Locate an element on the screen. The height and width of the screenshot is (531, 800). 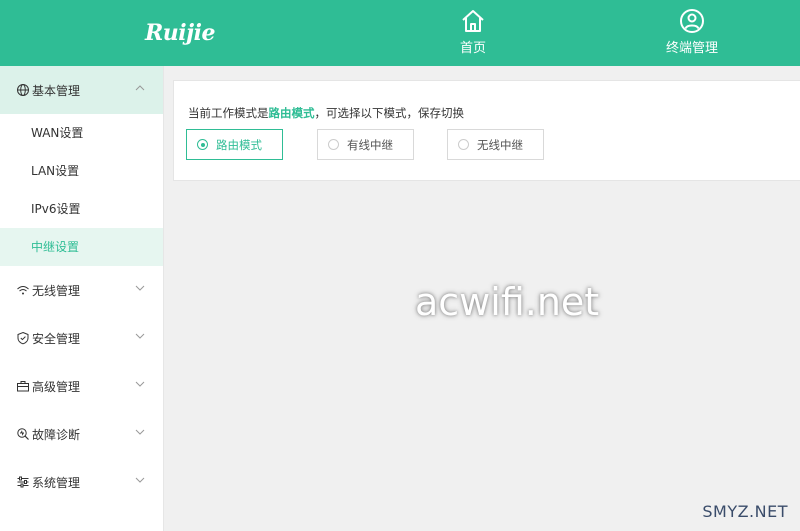
sidebar-group-label: 无线管理 is located at coordinates (56, 290).